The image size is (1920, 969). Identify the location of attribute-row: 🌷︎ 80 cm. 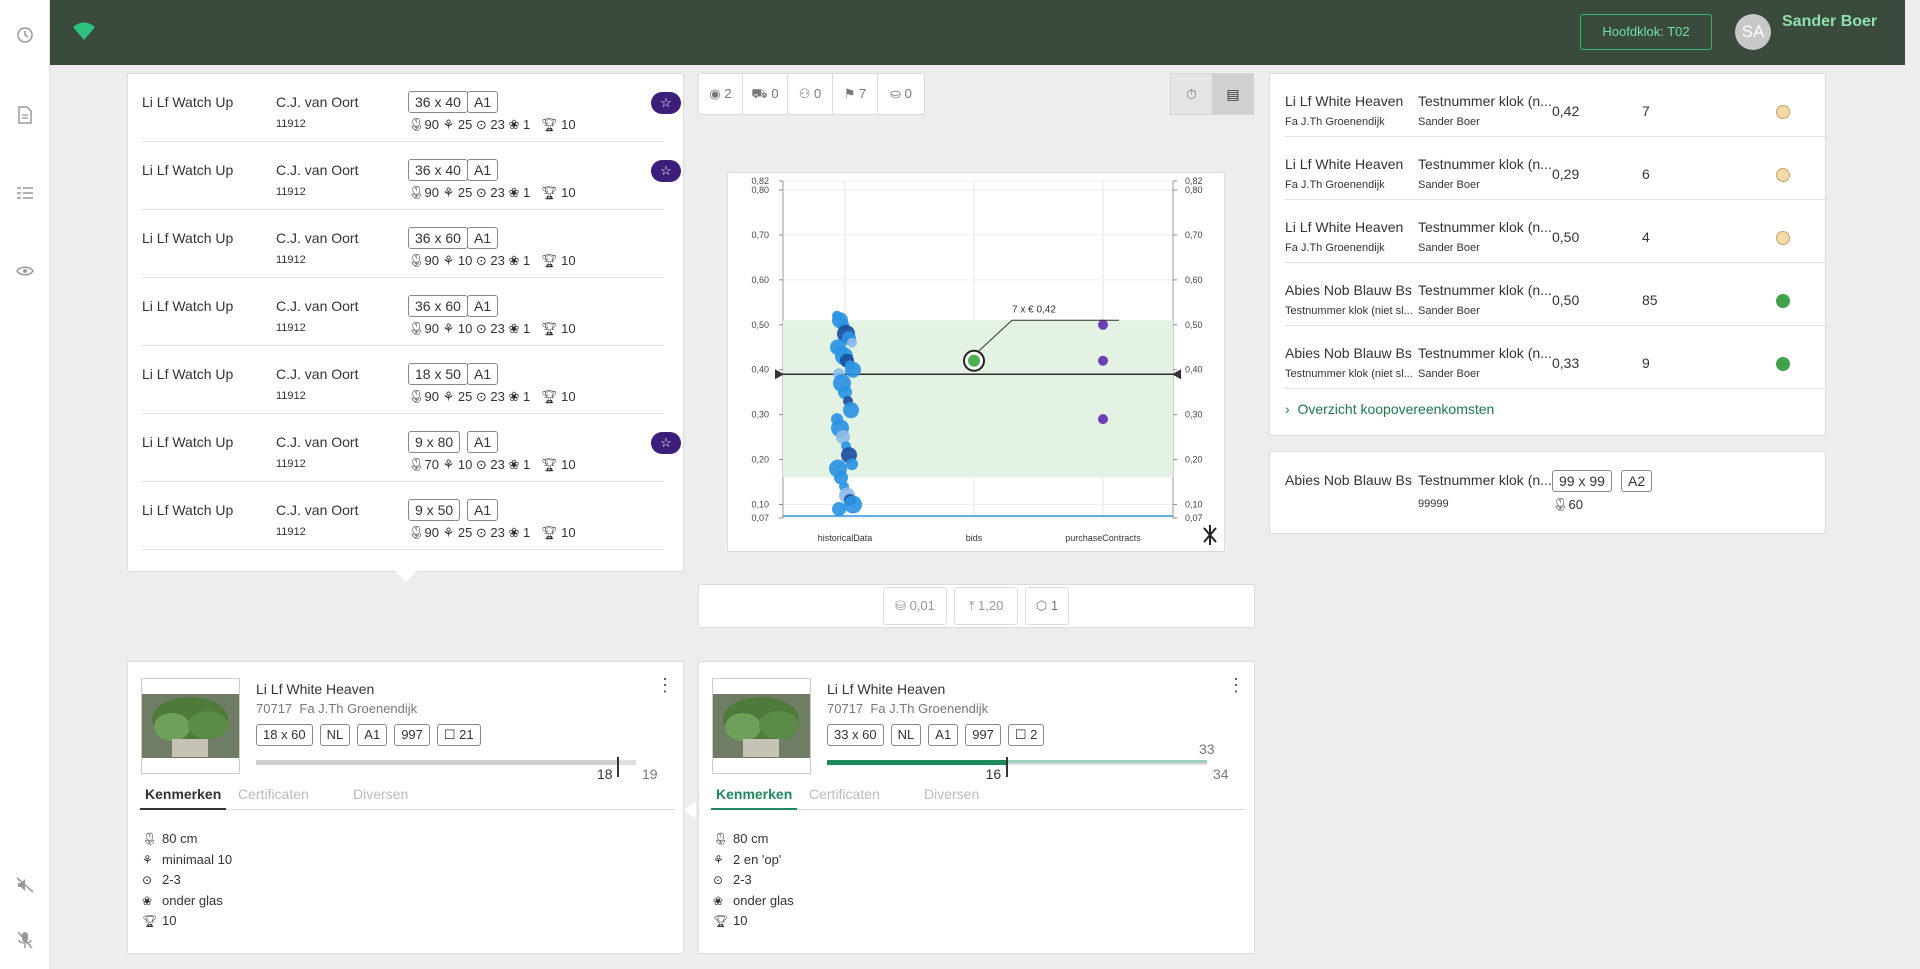
(187, 839).